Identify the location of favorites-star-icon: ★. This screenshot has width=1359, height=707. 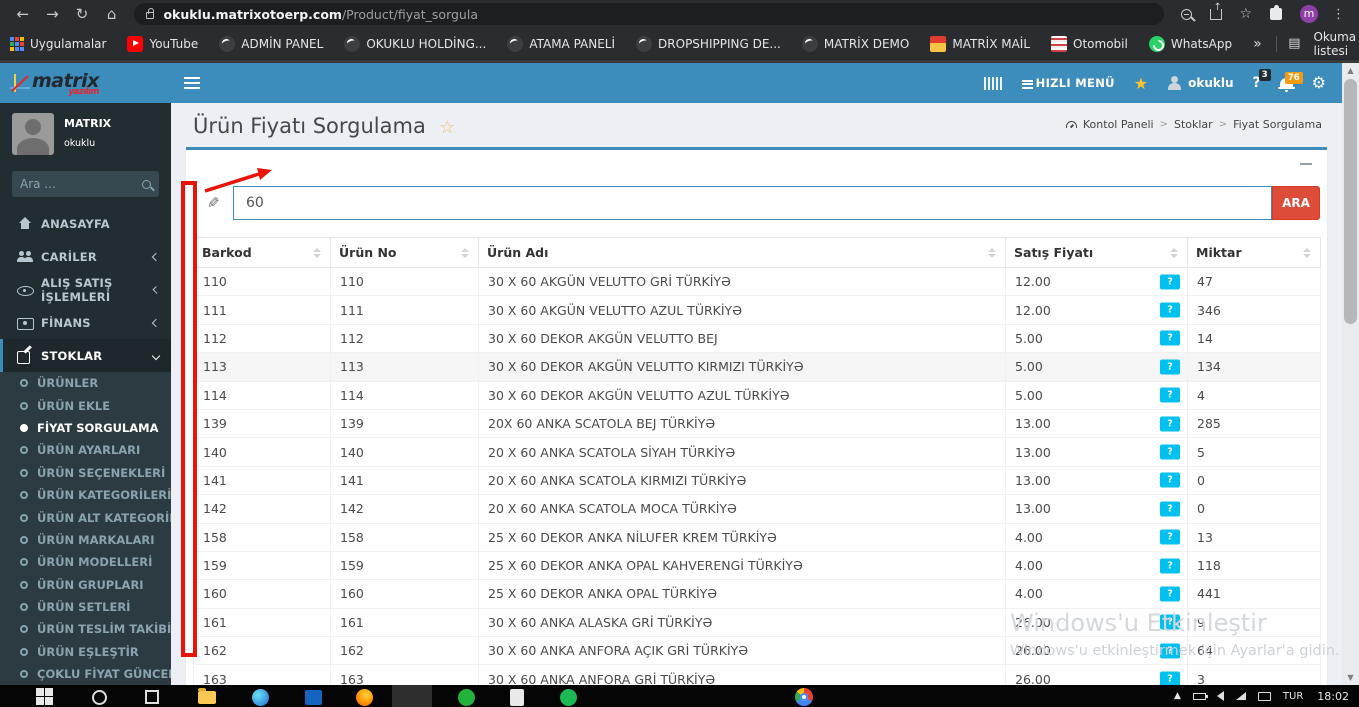
(1141, 83).